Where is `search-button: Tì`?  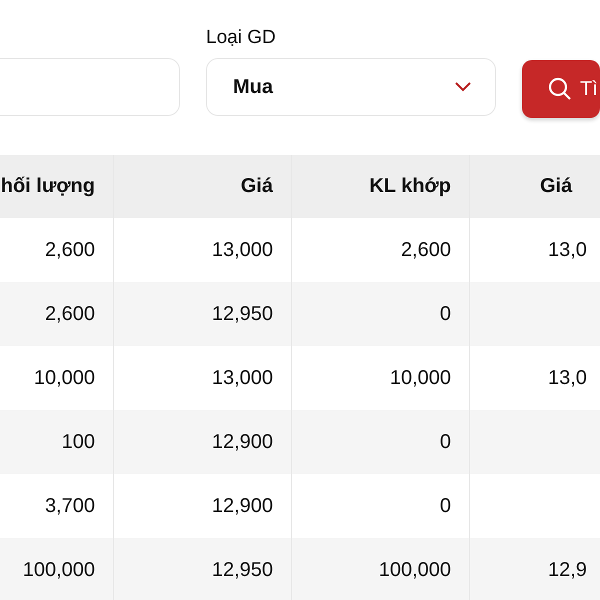 search-button: Tì is located at coordinates (561, 89).